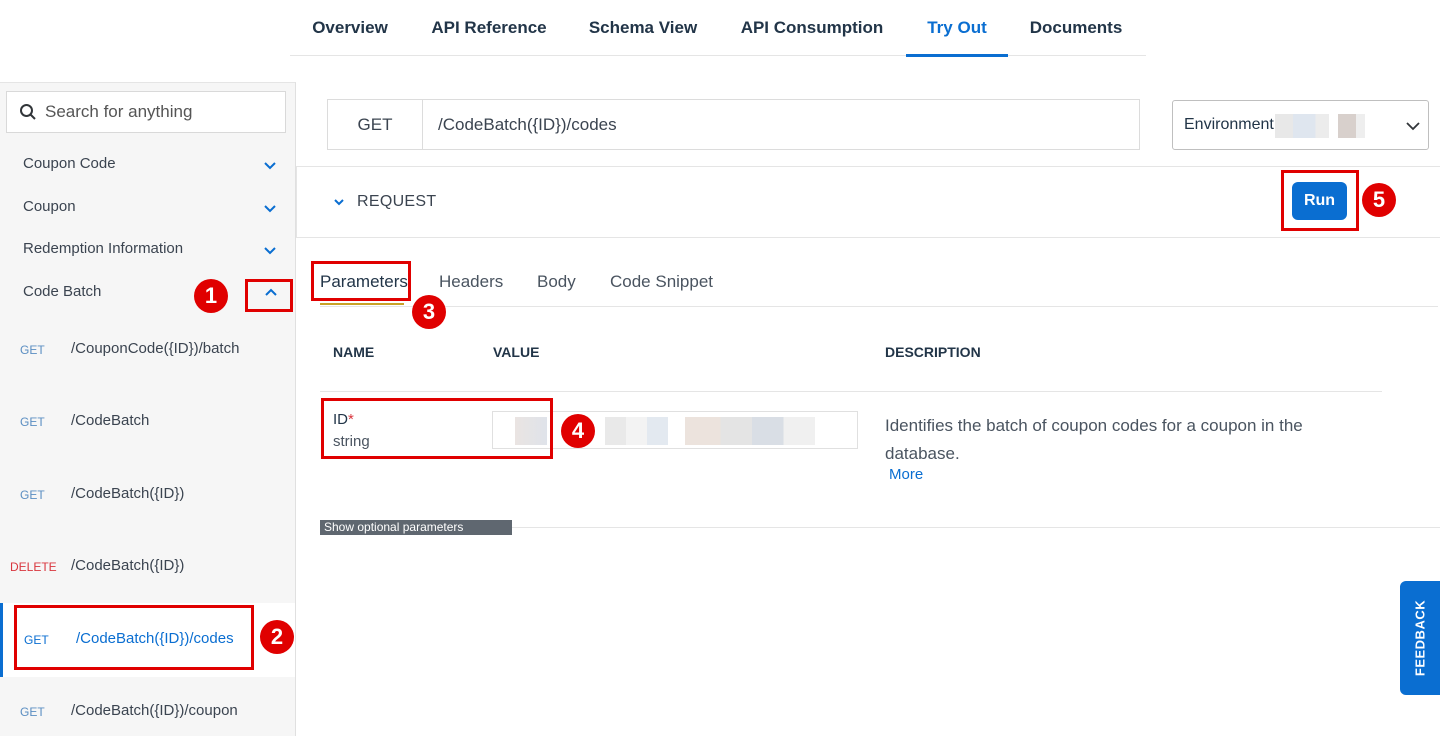  Describe the element at coordinates (661, 282) in the screenshot. I see `tab-code-snippet: Code Snippet` at that location.